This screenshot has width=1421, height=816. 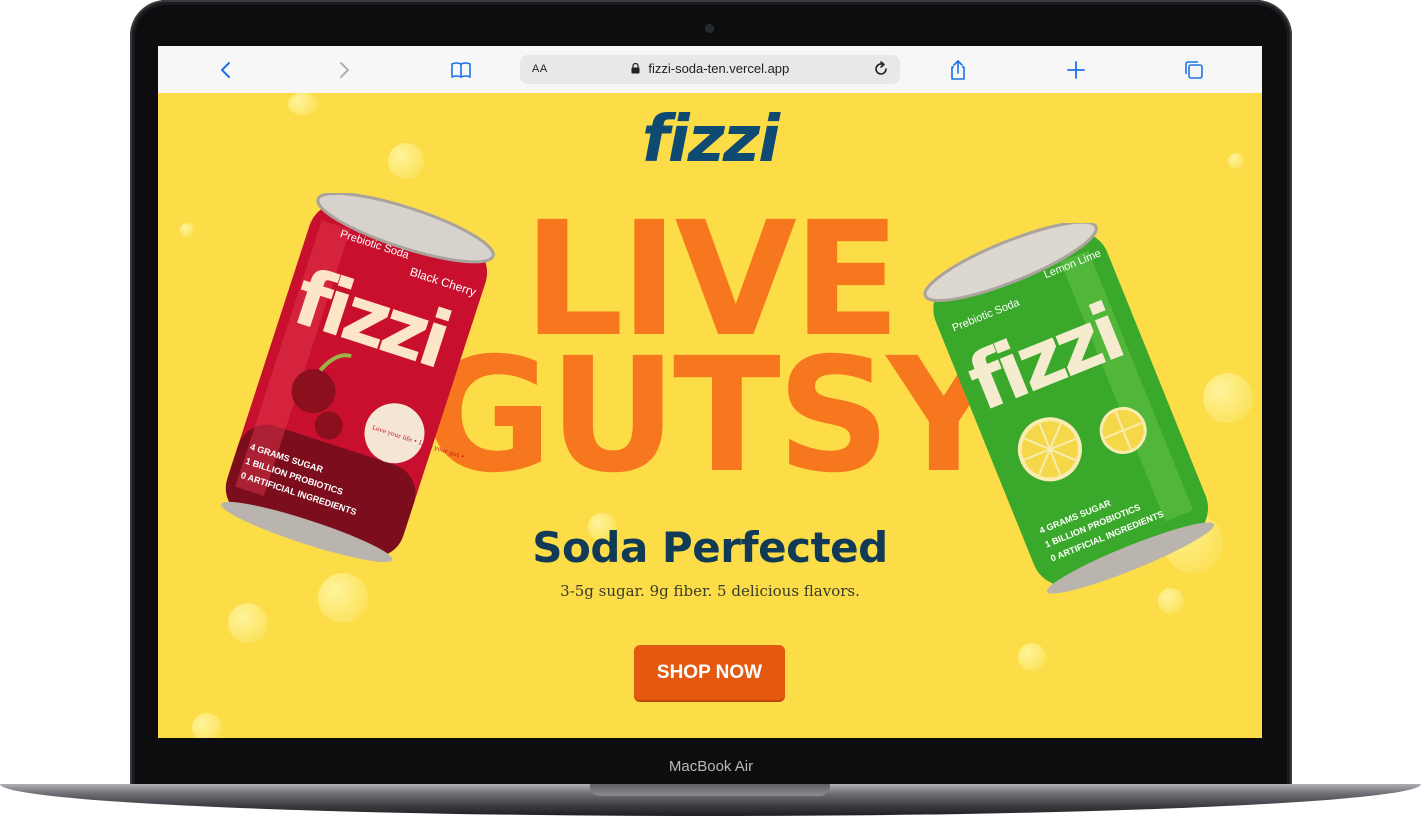 What do you see at coordinates (226, 70) in the screenshot?
I see `back-icon` at bounding box center [226, 70].